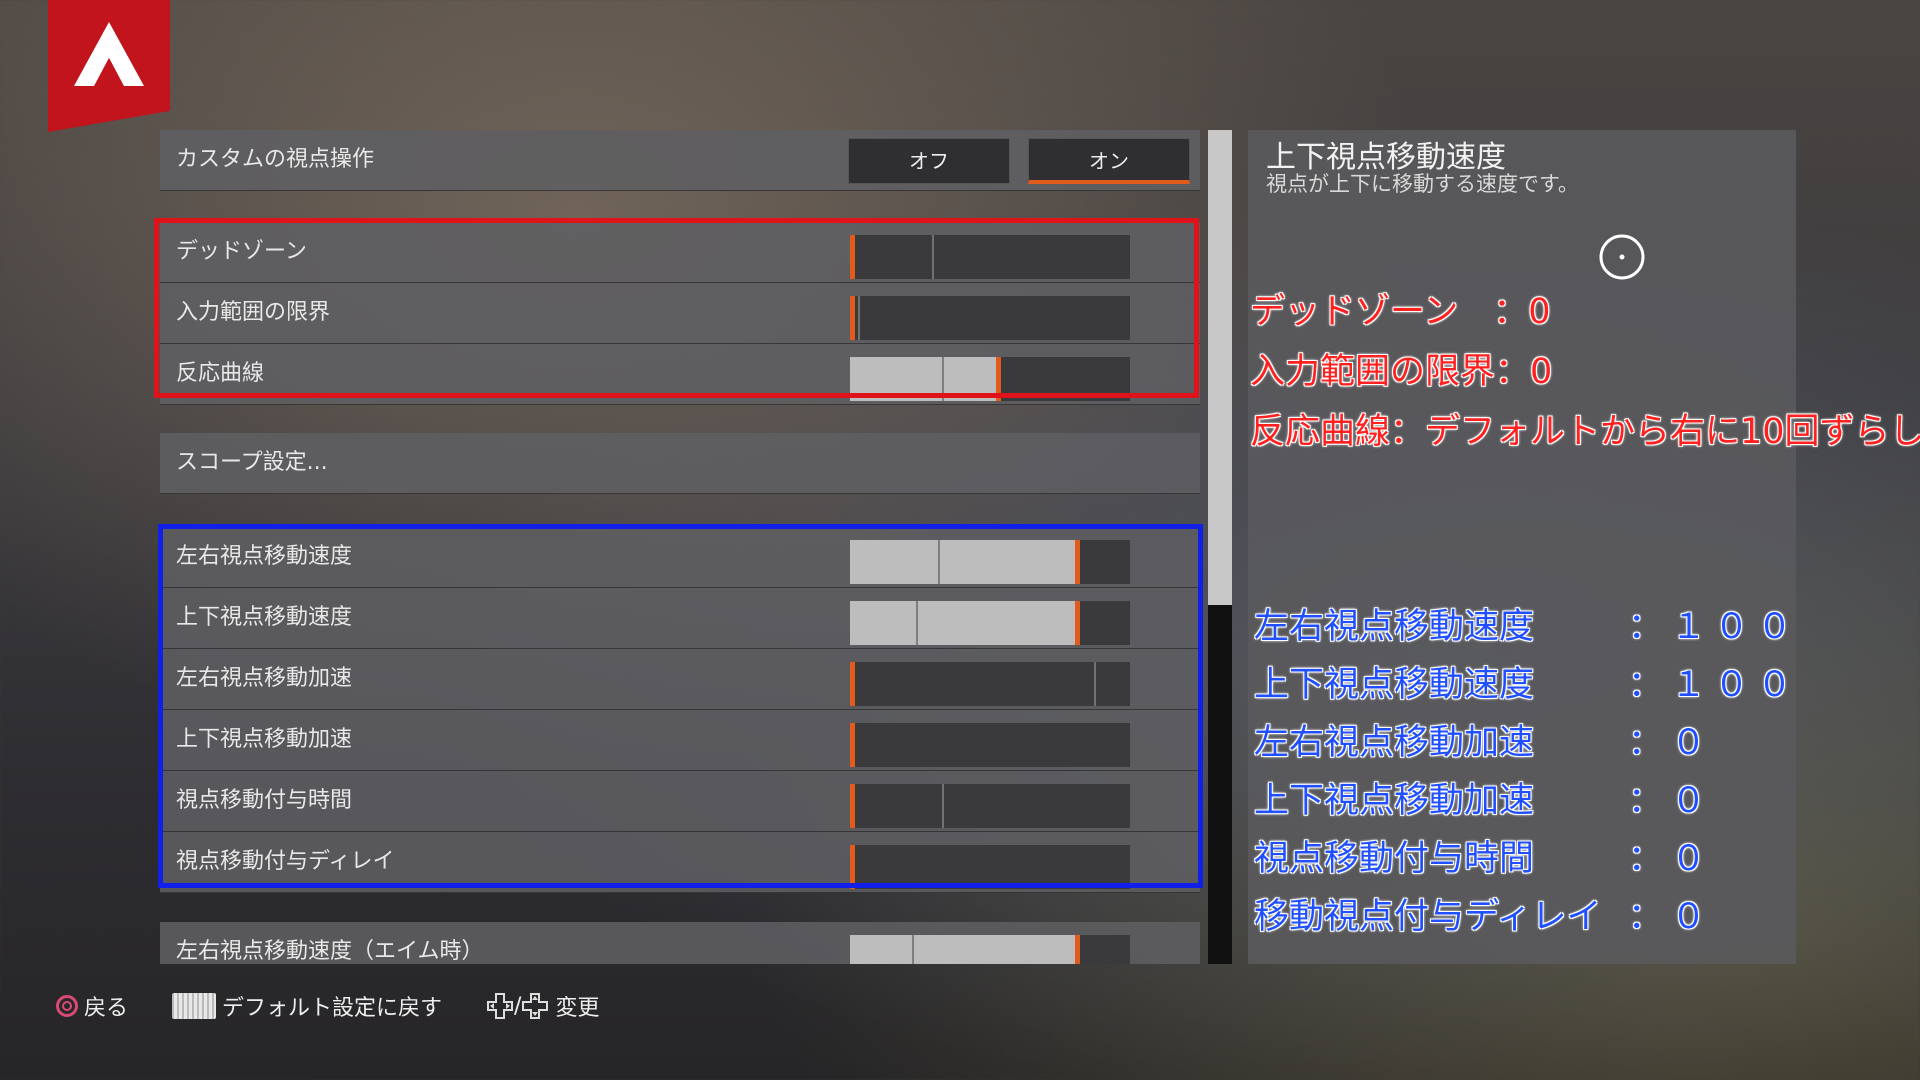 The height and width of the screenshot is (1080, 1920). I want to click on scrollbar-thumb, so click(1220, 367).